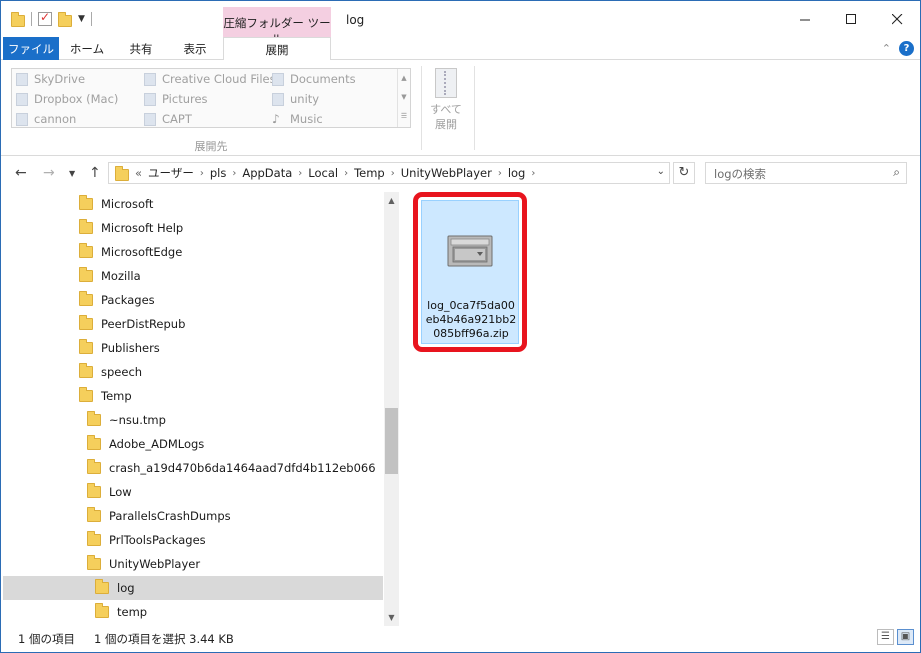  What do you see at coordinates (176, 99) in the screenshot?
I see `destination-item: Pictures` at bounding box center [176, 99].